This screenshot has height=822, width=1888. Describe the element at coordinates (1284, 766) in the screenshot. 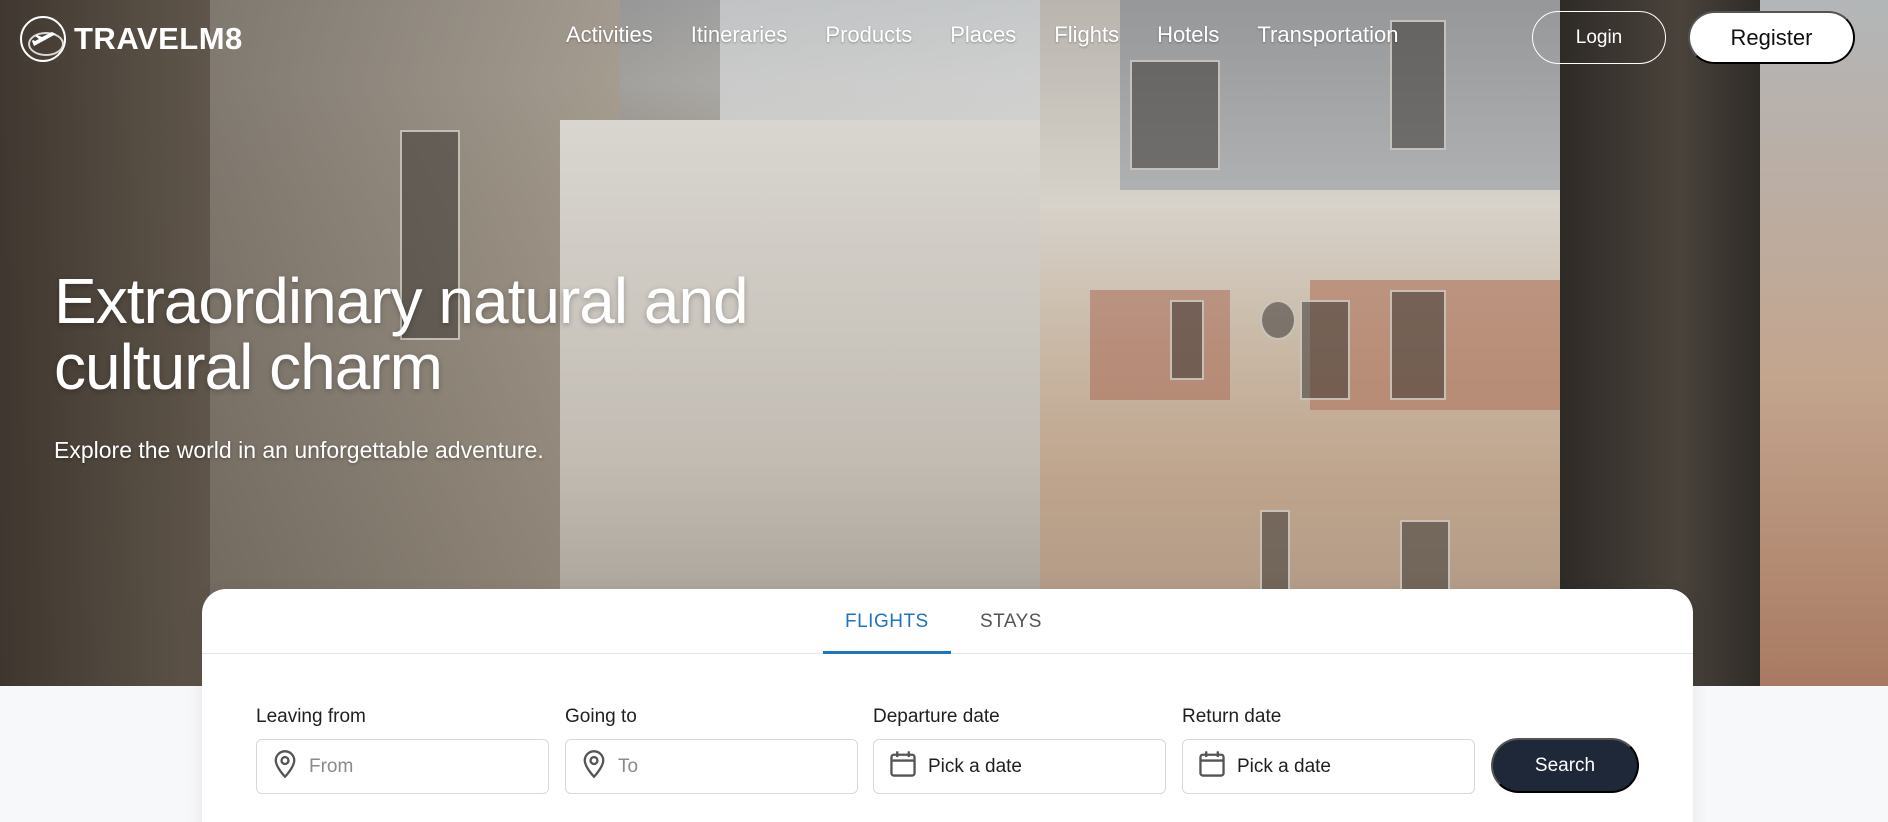

I see `return-date-value: Pick a date` at that location.